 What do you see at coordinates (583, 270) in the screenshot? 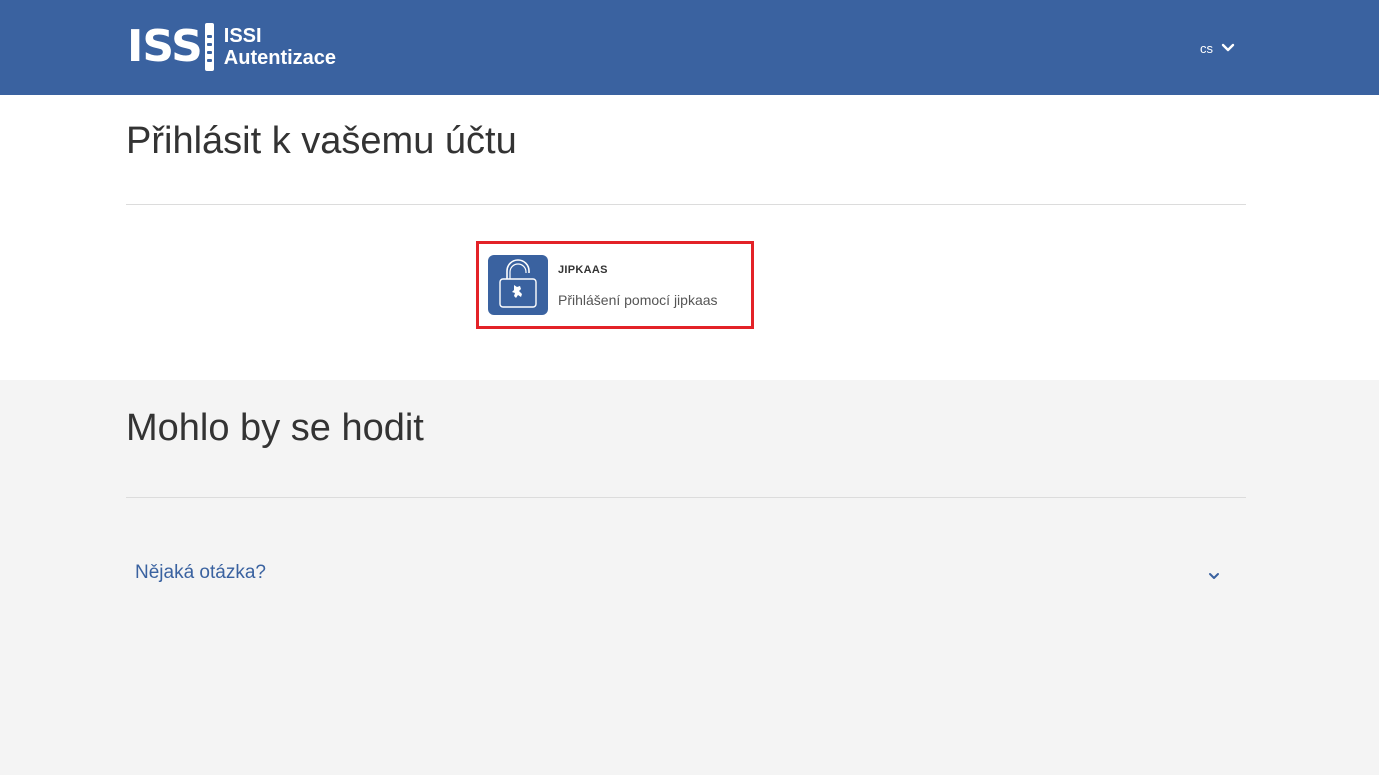
I see `idp-name: JIPKAAS` at bounding box center [583, 270].